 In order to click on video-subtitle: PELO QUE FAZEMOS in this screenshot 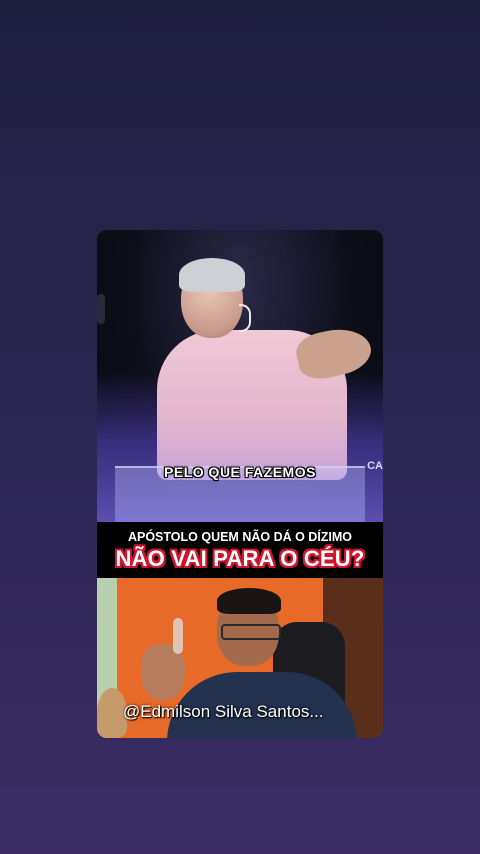, I will do `click(240, 472)`.